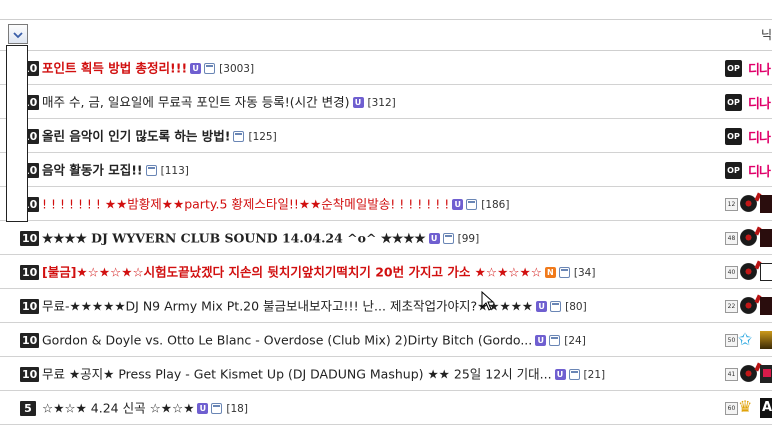 The width and height of the screenshot is (772, 437). I want to click on post-title-text: 포인트 획득 방법 총정리!!!, so click(115, 68).